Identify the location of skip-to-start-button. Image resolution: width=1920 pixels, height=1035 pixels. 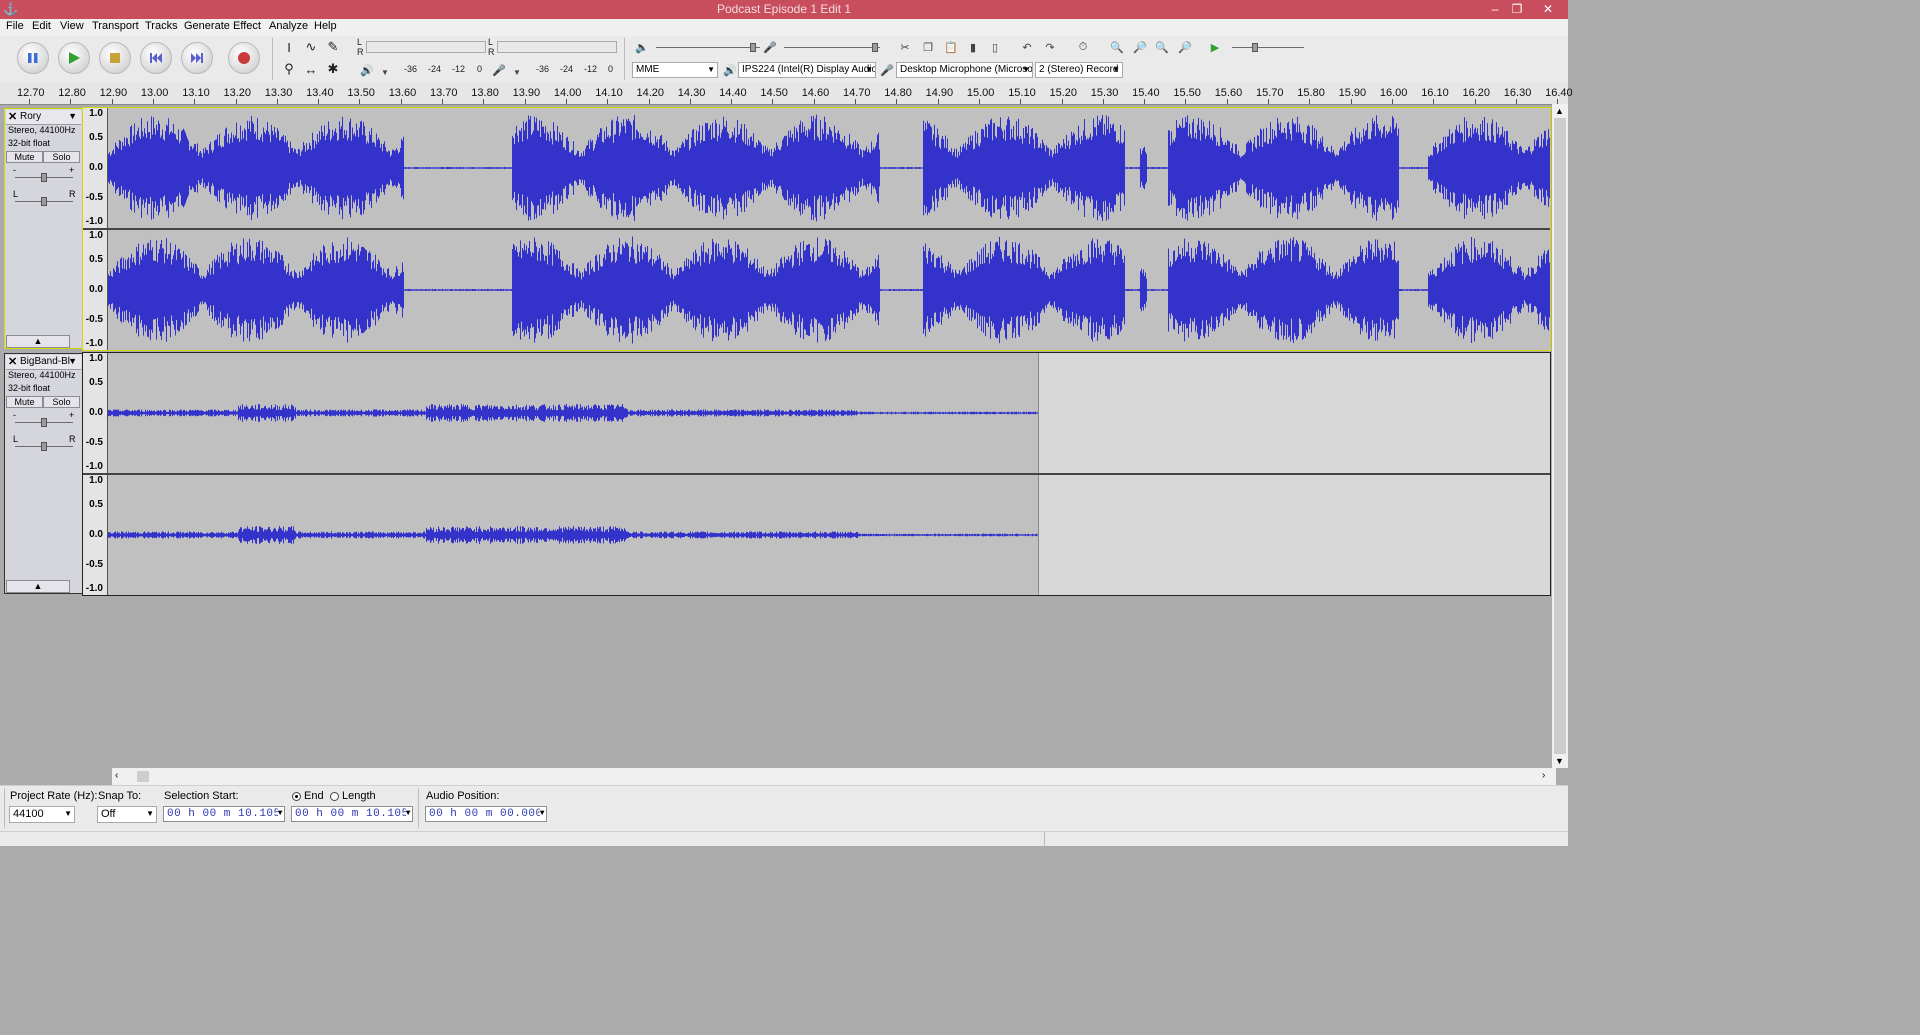
(156, 58).